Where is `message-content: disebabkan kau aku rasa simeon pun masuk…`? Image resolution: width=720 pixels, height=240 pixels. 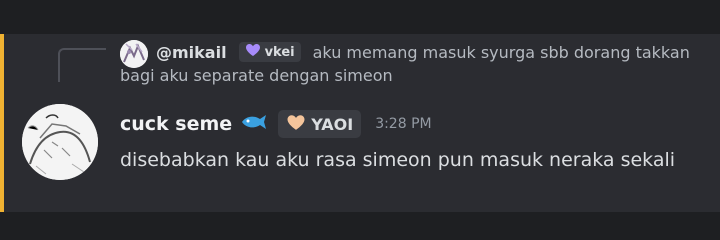
message-content: disebabkan kau aku rasa simeon pun masuk… is located at coordinates (398, 160).